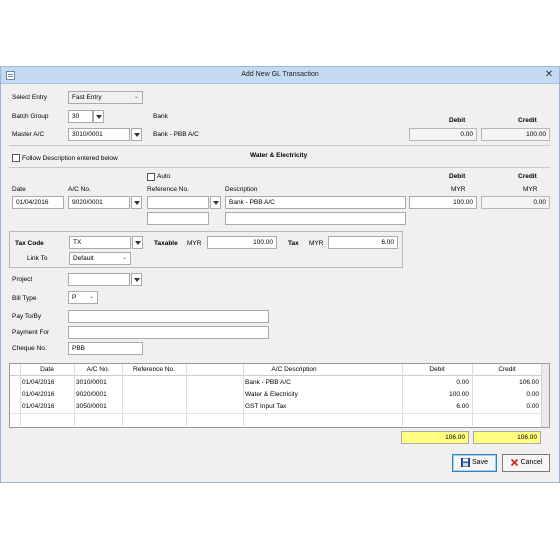 The image size is (560, 560). I want to click on entry-credit-currency: MYR, so click(530, 189).